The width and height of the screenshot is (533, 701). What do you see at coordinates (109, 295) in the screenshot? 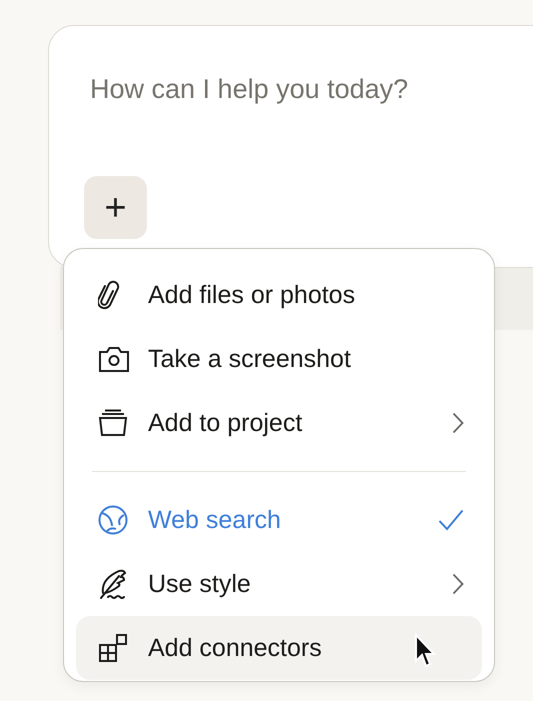
I see `paperclip-icon` at bounding box center [109, 295].